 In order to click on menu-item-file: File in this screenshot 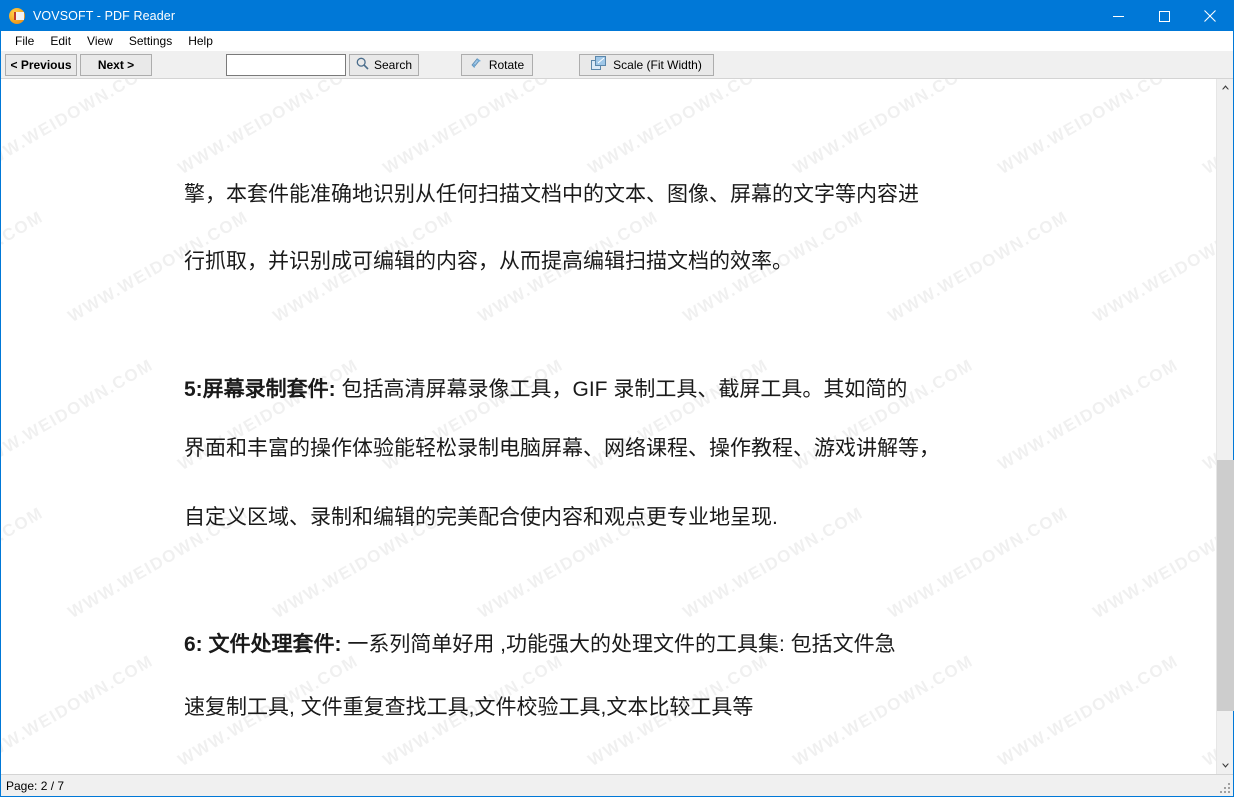, I will do `click(24, 41)`.